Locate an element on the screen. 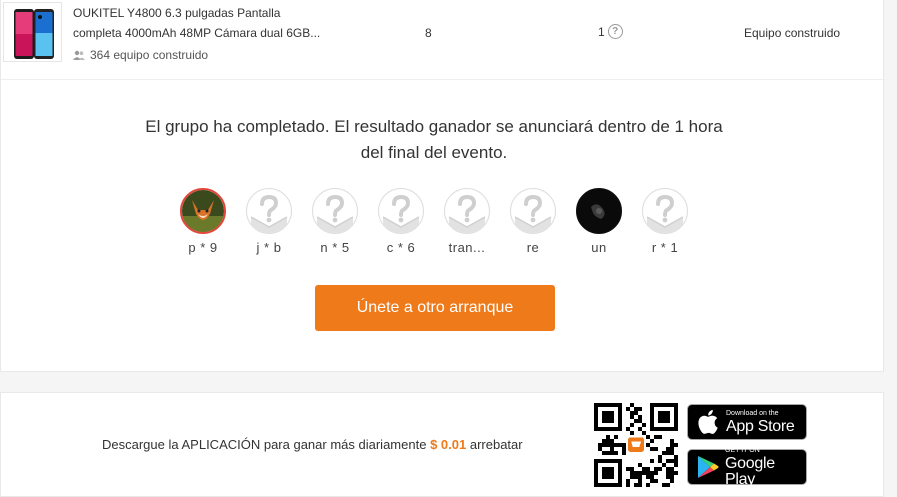  status-text: Equipo construido is located at coordinates (792, 33).